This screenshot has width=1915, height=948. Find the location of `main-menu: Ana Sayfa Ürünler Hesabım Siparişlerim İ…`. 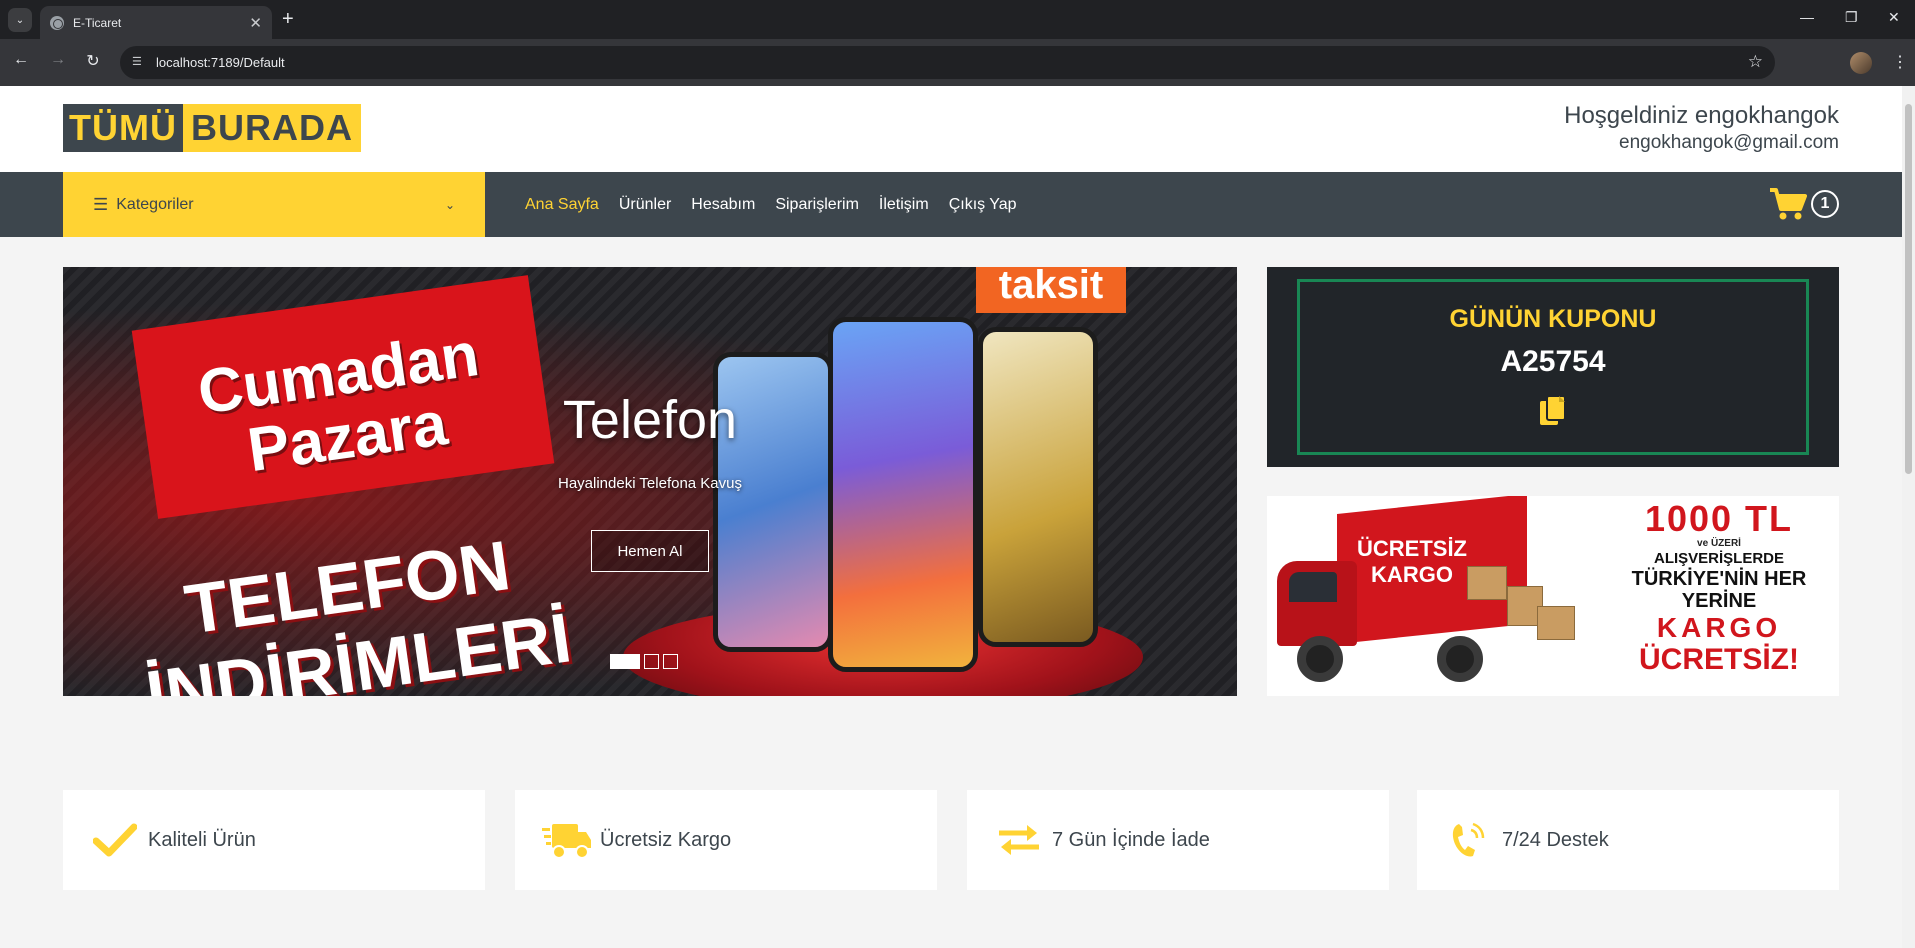

main-menu: Ana Sayfa Ürünler Hesabım Siparişlerim İ… is located at coordinates (781, 204).